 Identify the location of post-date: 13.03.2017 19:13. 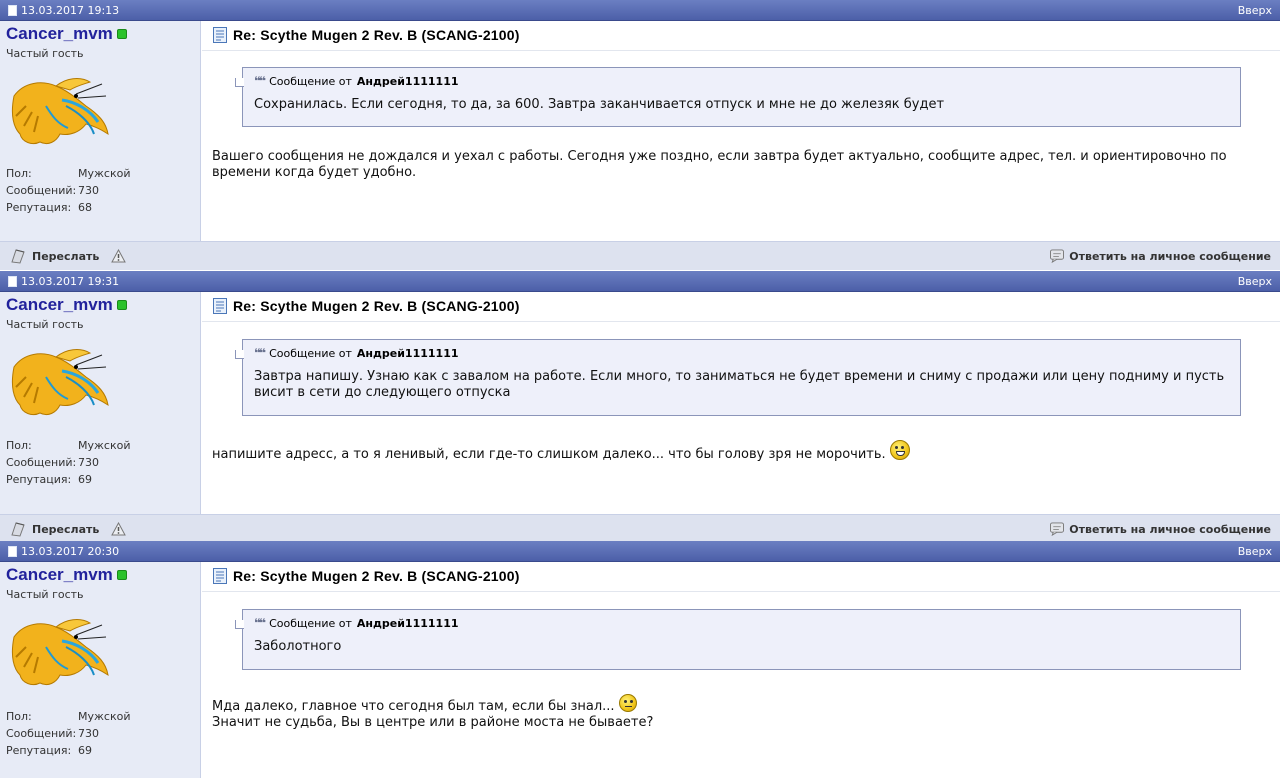
(70, 10).